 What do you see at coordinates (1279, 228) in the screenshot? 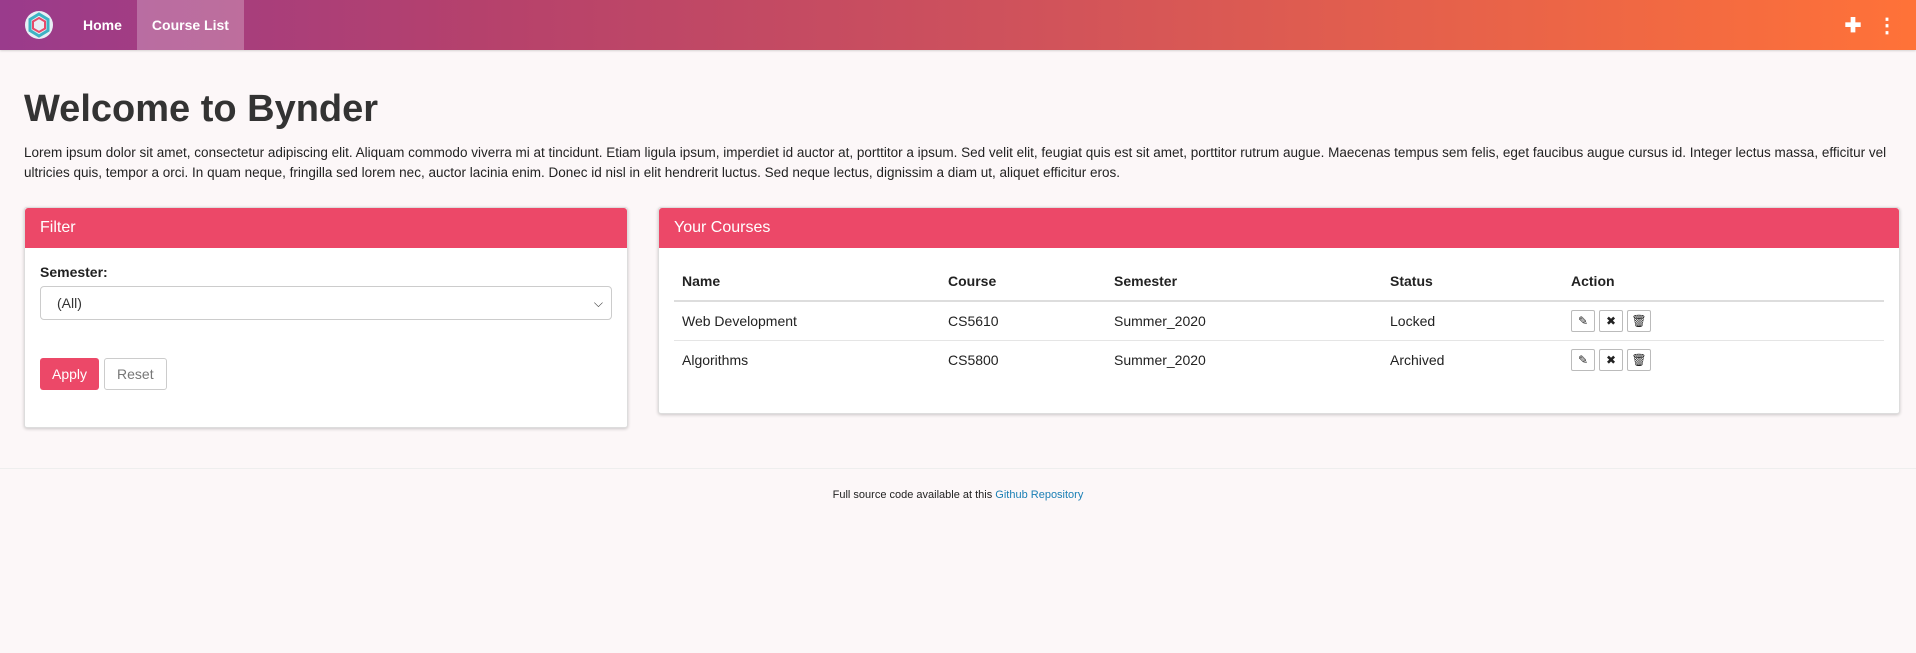
I see `courses-card-title: Your Courses` at bounding box center [1279, 228].